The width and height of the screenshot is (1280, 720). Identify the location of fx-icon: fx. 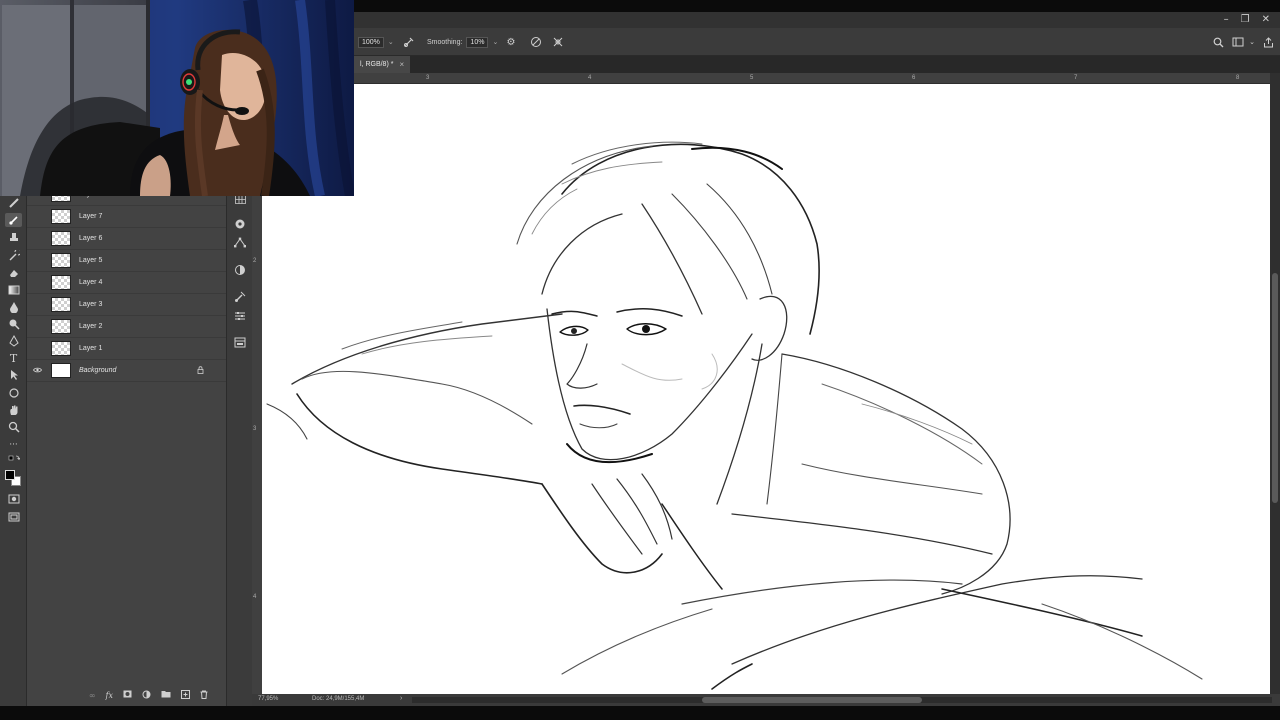
(109, 695).